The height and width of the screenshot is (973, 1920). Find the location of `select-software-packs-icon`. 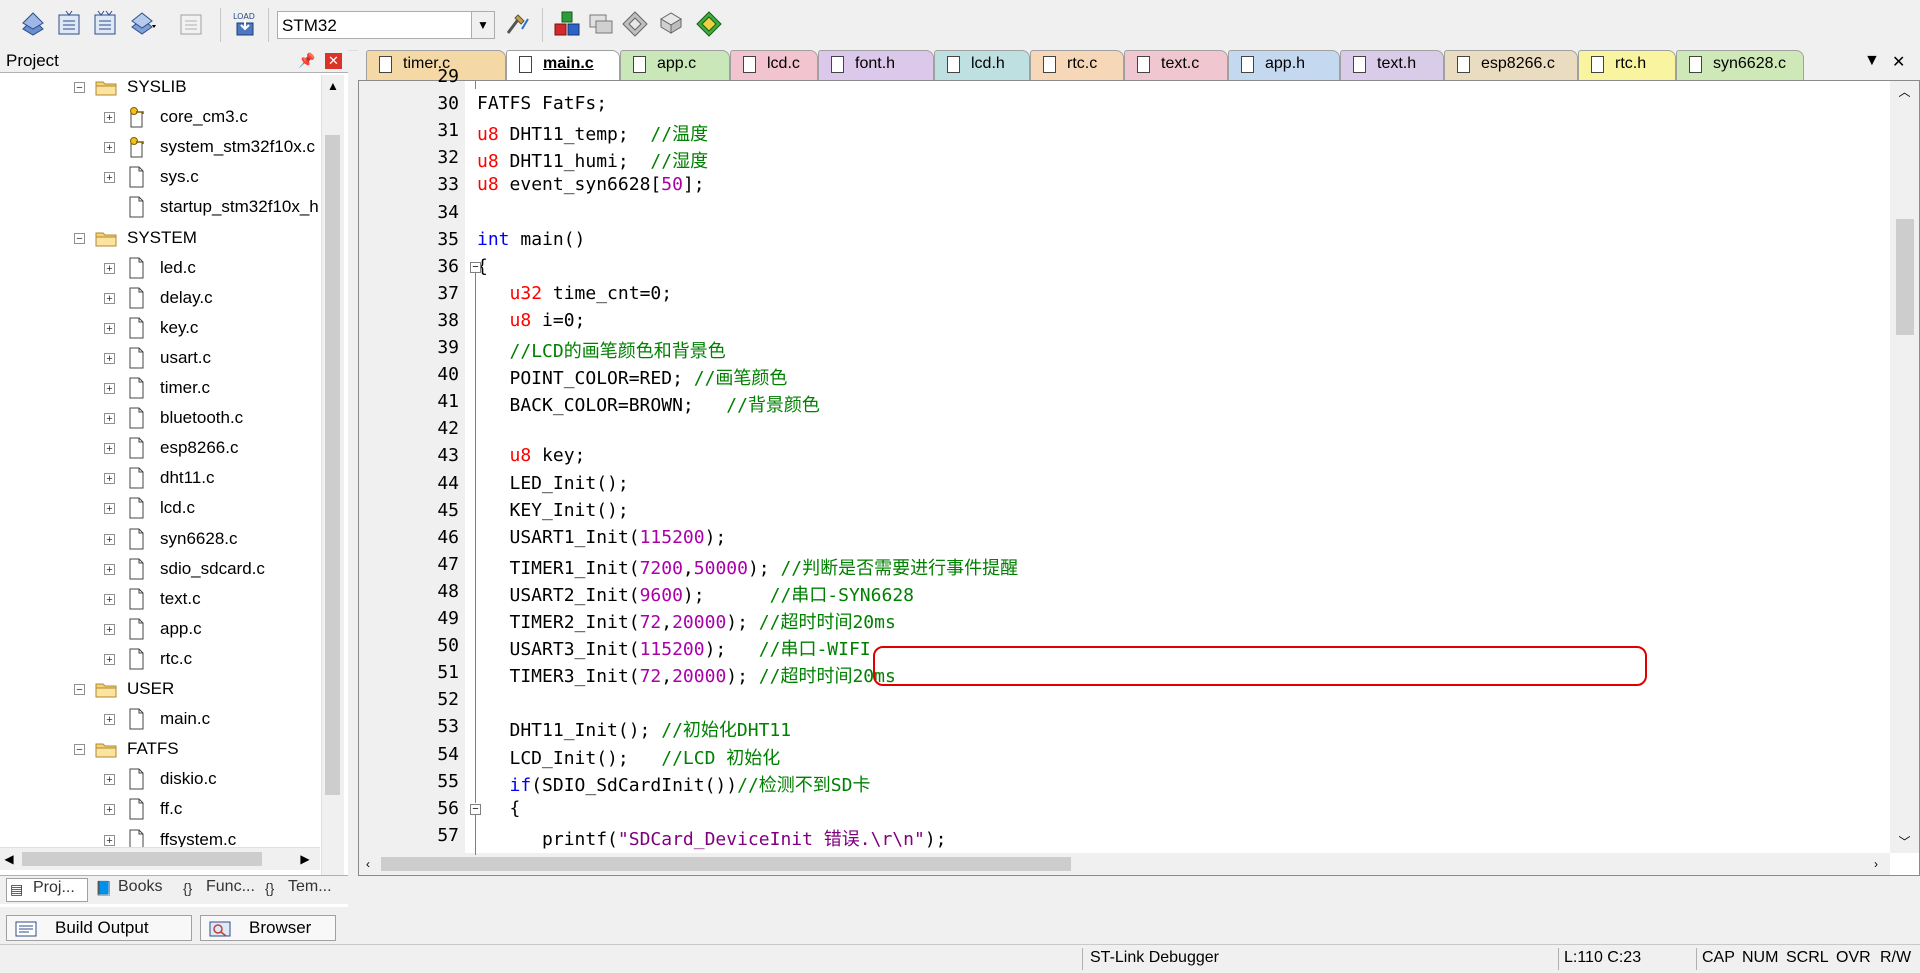

select-software-packs-icon is located at coordinates (635, 24).